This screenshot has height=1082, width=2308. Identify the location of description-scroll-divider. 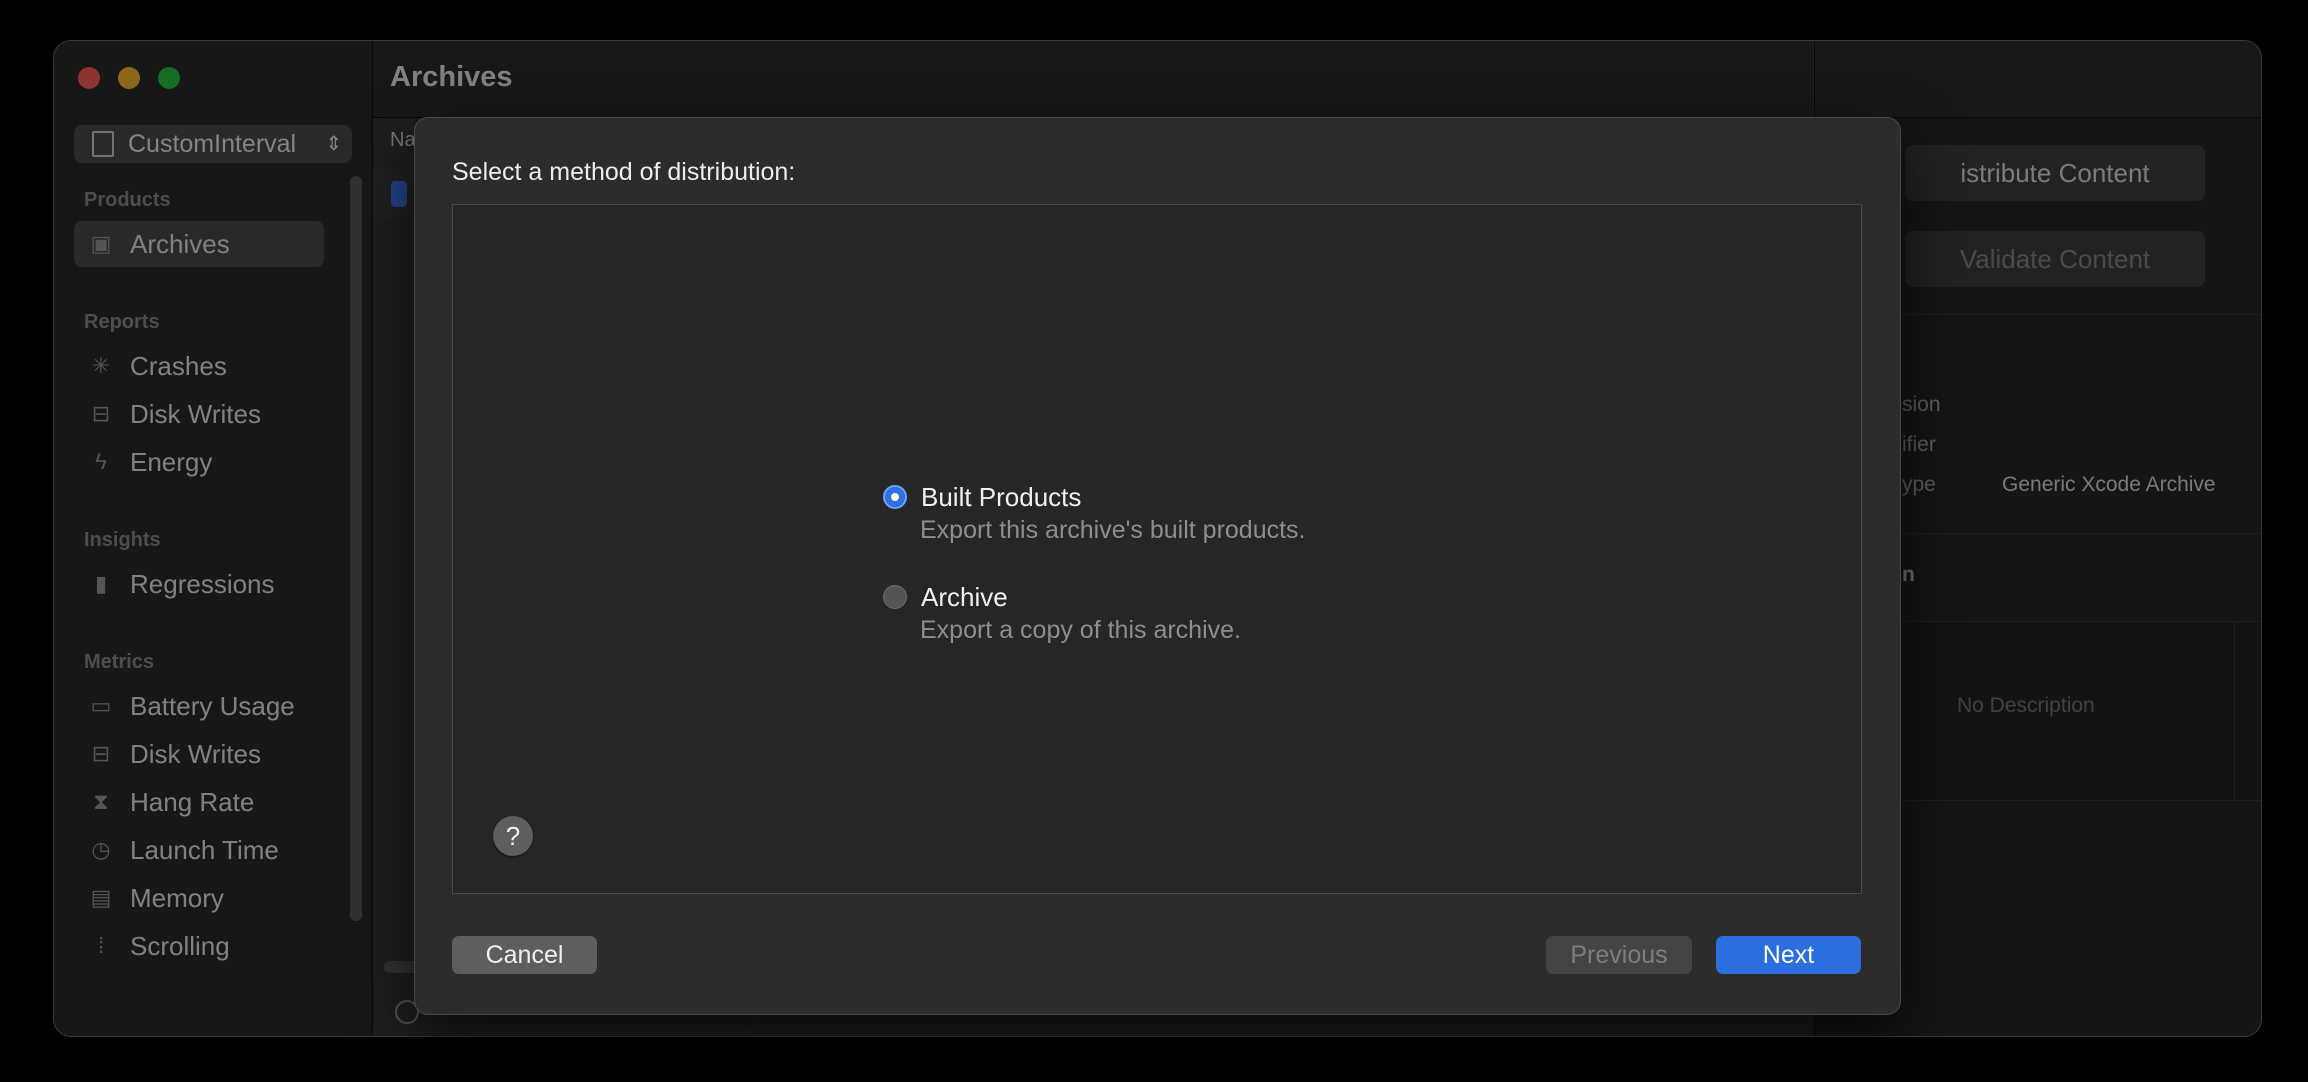
(2234, 711).